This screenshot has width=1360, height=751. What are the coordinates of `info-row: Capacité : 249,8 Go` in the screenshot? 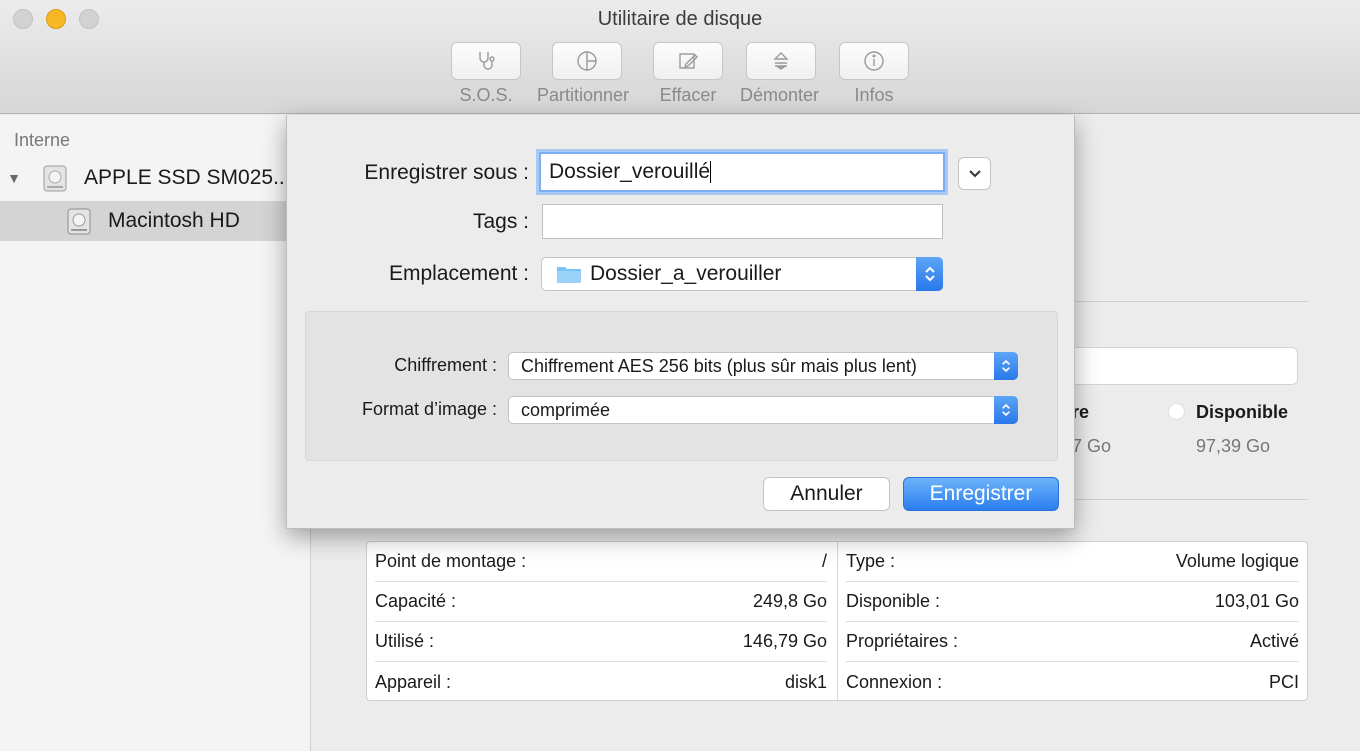 It's located at (601, 602).